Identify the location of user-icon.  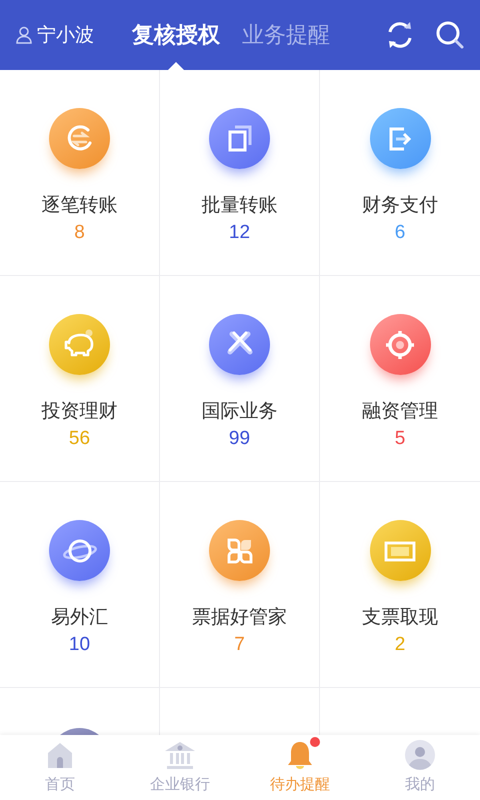
(24, 35).